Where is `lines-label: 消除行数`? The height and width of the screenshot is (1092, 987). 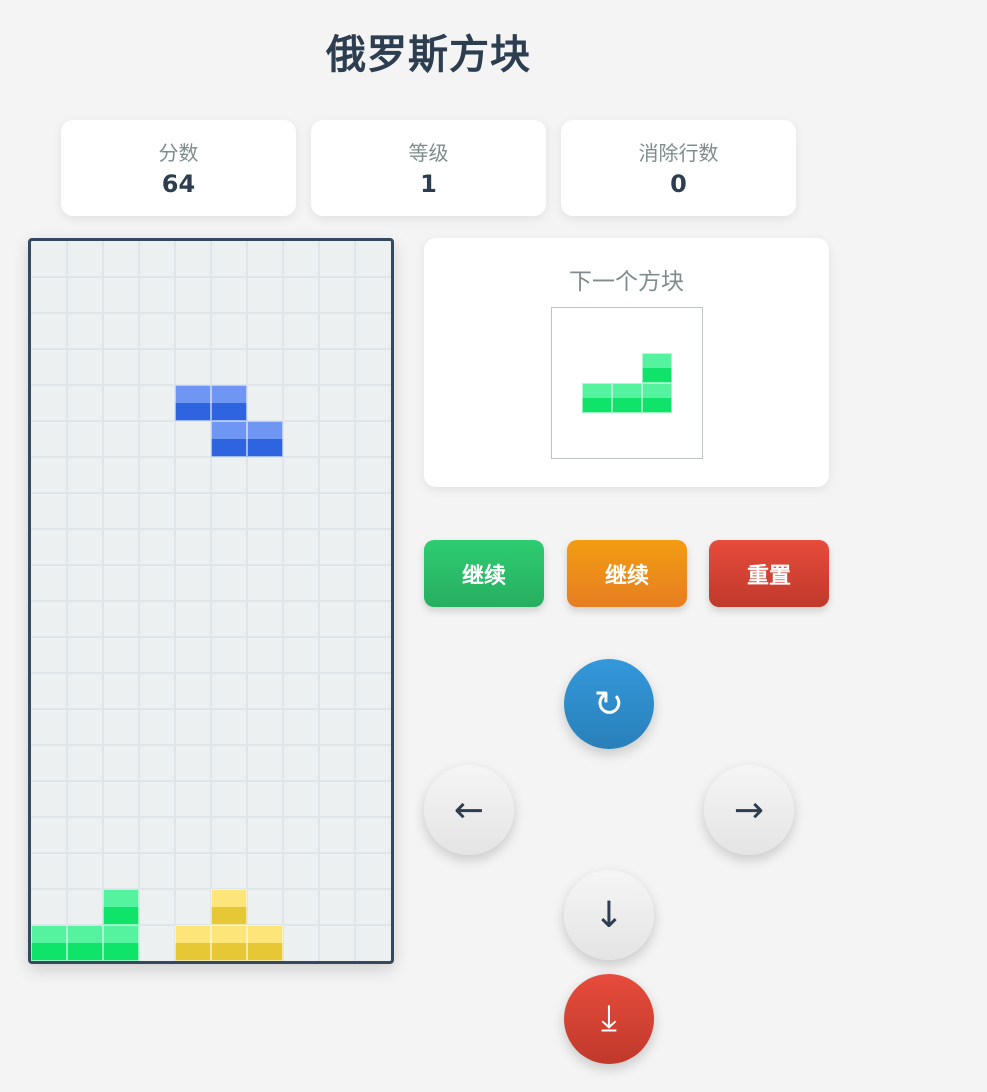 lines-label: 消除行数 is located at coordinates (678, 153).